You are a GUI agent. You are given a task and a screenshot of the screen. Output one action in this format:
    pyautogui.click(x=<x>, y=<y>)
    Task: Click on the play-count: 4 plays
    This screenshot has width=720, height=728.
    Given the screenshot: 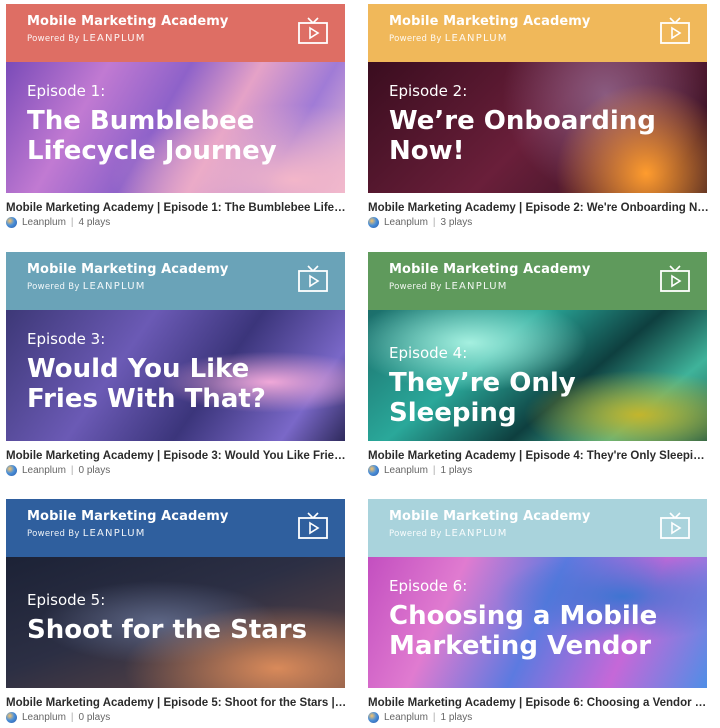 What is the action you would take?
    pyautogui.click(x=94, y=222)
    